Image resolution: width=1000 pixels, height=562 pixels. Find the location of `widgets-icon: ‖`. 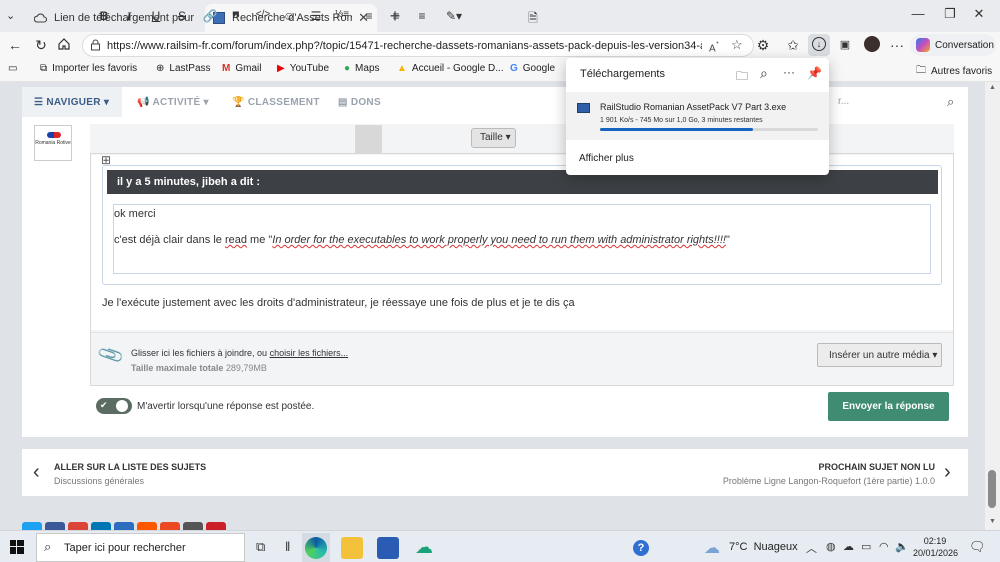

widgets-icon: ‖ is located at coordinates (287, 546).